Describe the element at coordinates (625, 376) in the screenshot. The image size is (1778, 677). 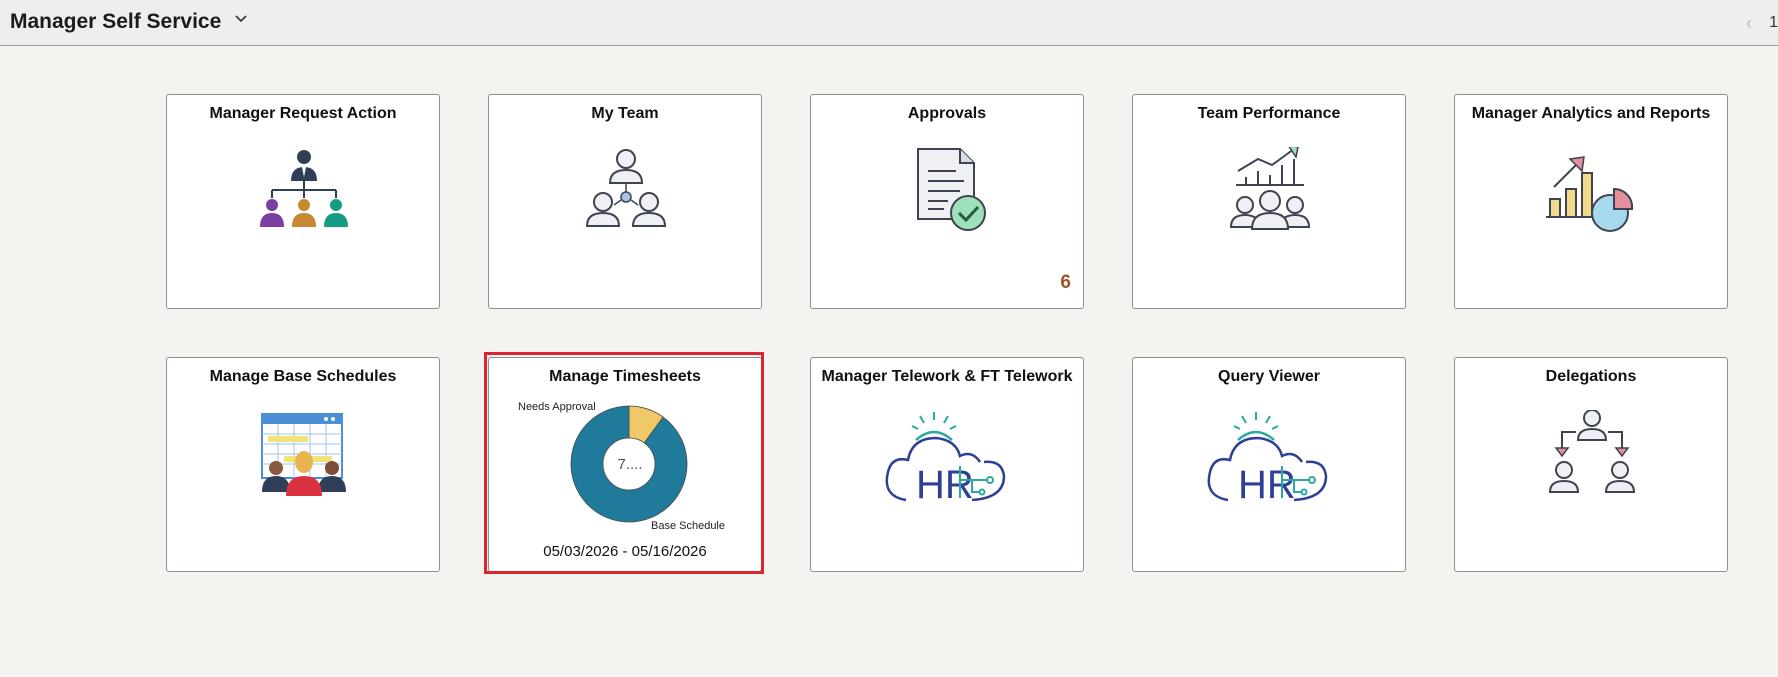
I see `tile-title: Manage Timesheets` at that location.